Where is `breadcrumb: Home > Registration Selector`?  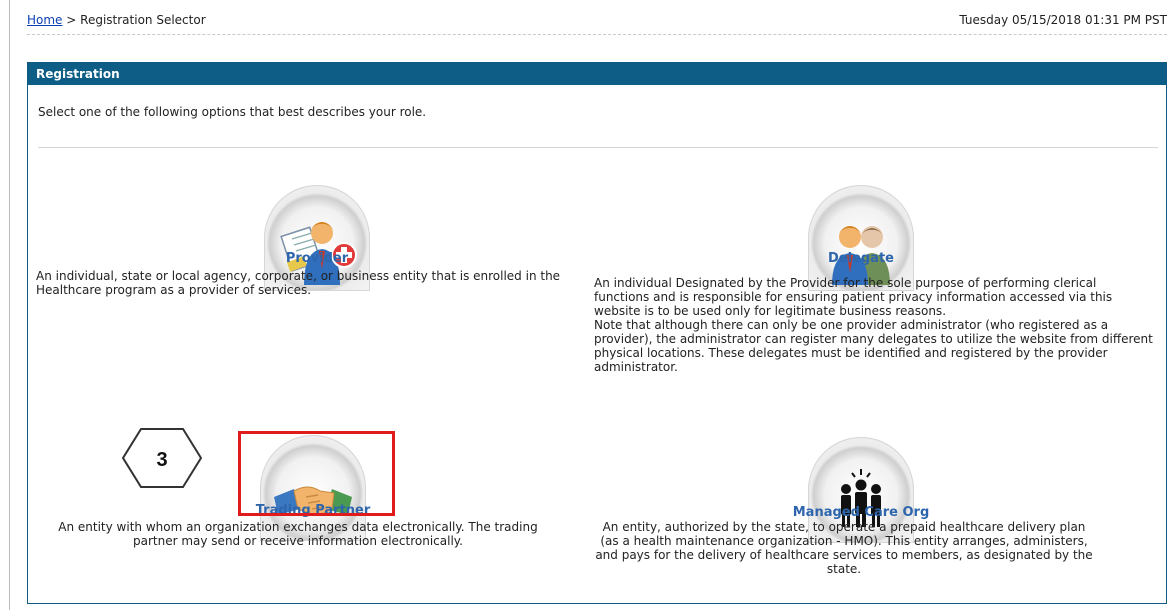
breadcrumb: Home > Registration Selector is located at coordinates (116, 20).